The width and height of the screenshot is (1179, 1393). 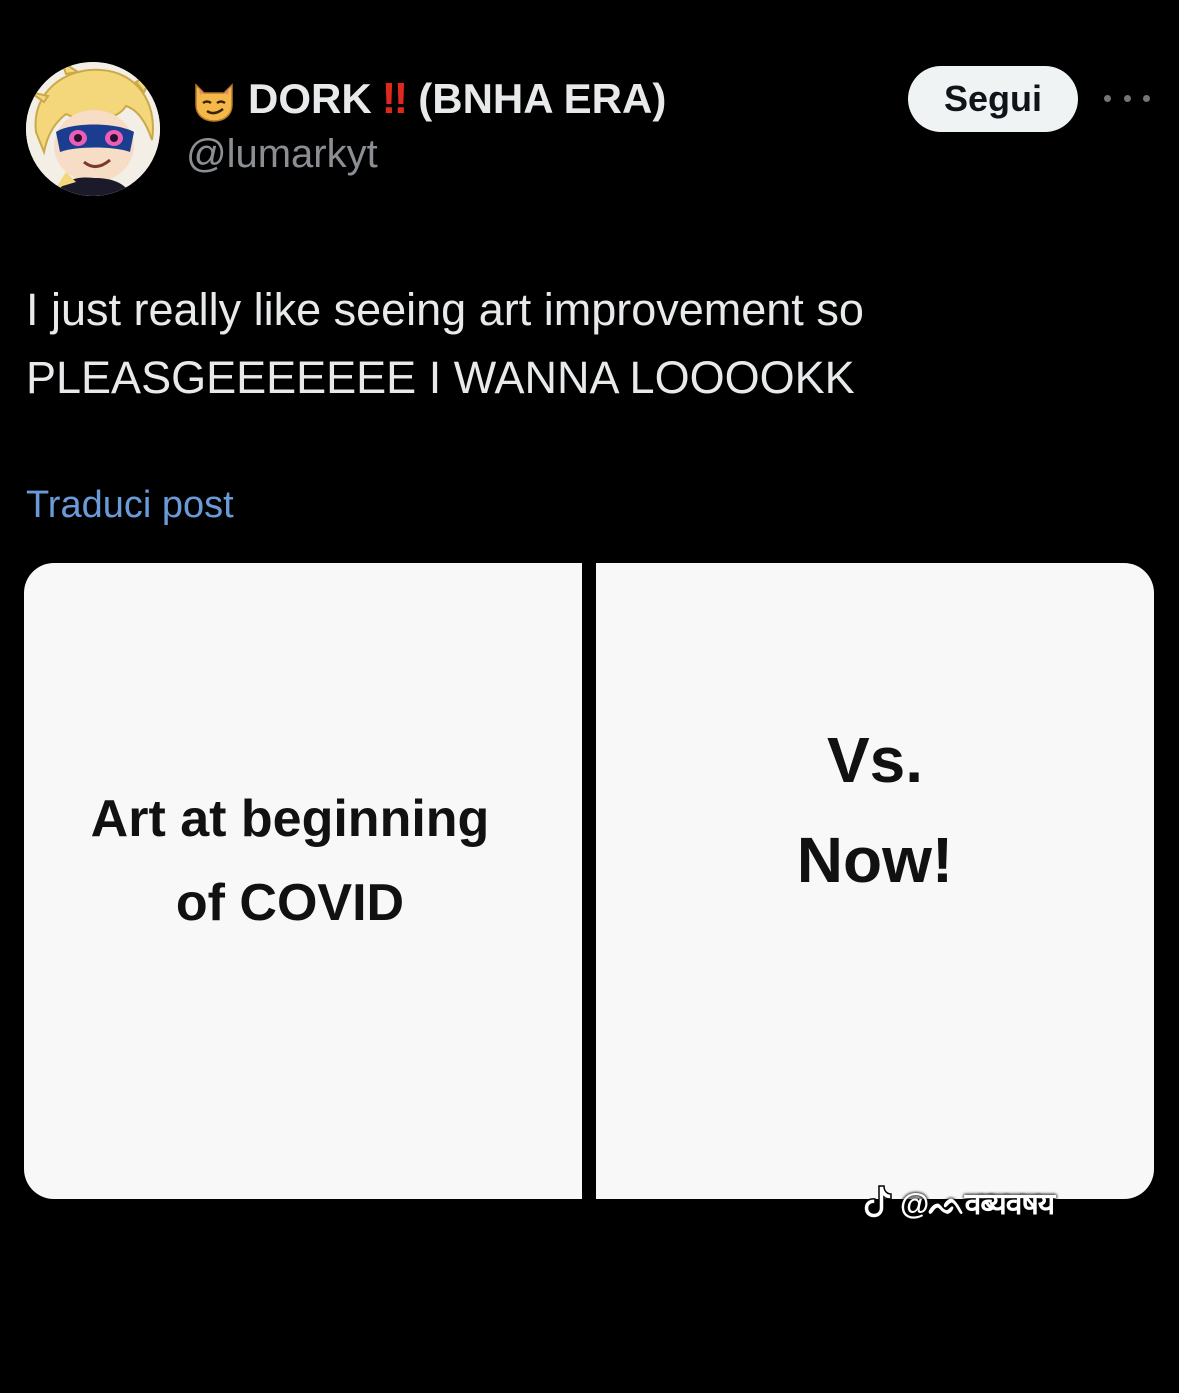 What do you see at coordinates (282, 154) in the screenshot?
I see `author-handle: @lumarkyt` at bounding box center [282, 154].